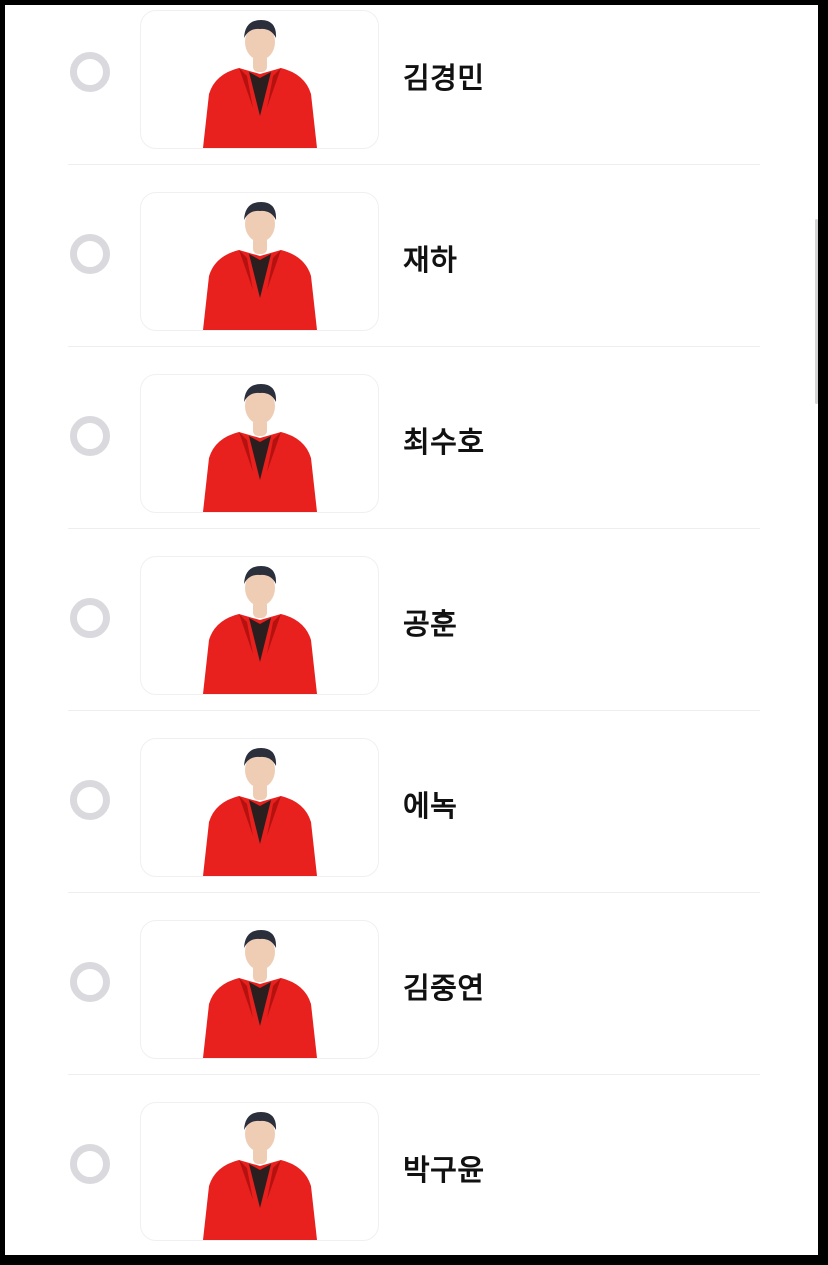 The width and height of the screenshot is (828, 1265). Describe the element at coordinates (444, 442) in the screenshot. I see `candidate-name: 최수호` at that location.